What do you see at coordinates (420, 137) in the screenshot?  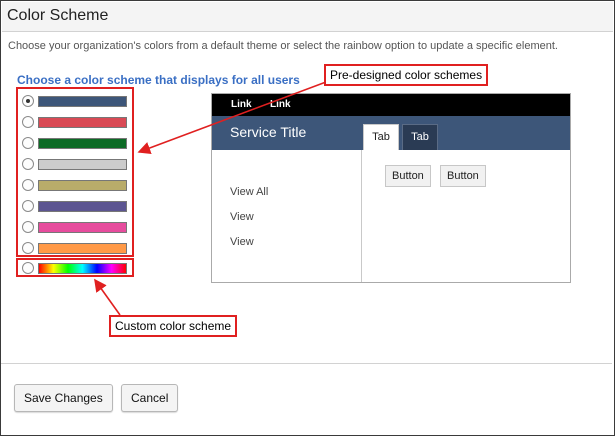 I see `preview-tab: Tab` at bounding box center [420, 137].